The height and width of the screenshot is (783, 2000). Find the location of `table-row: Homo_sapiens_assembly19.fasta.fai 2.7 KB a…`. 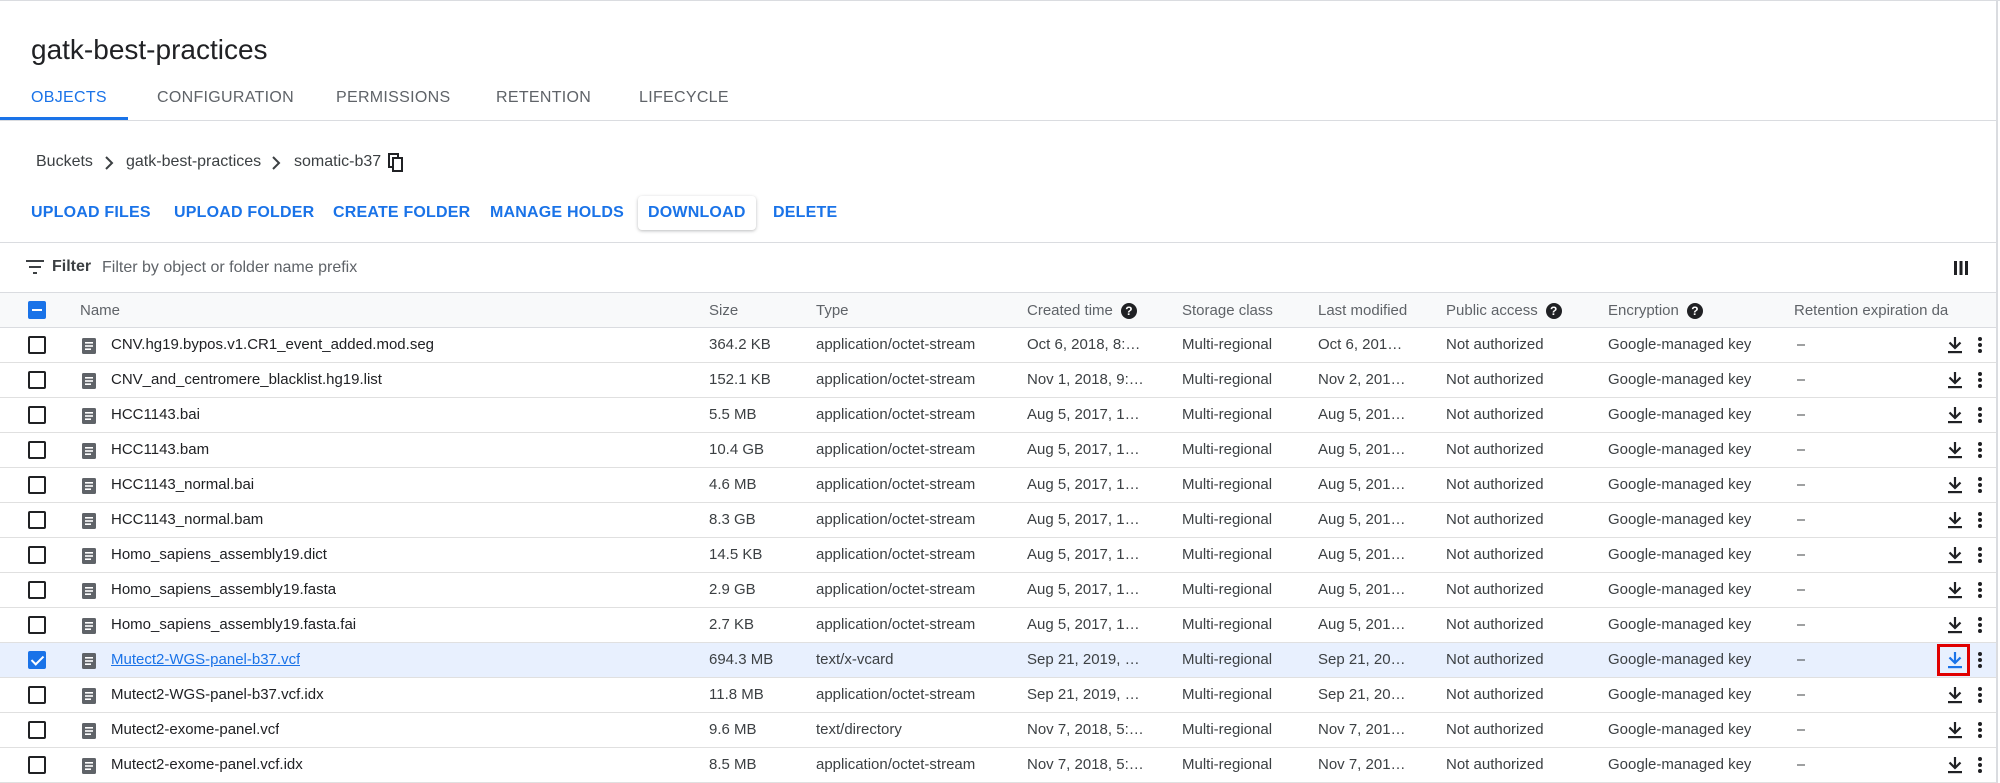

table-row: Homo_sapiens_assembly19.fasta.fai 2.7 KB a… is located at coordinates (998, 625).